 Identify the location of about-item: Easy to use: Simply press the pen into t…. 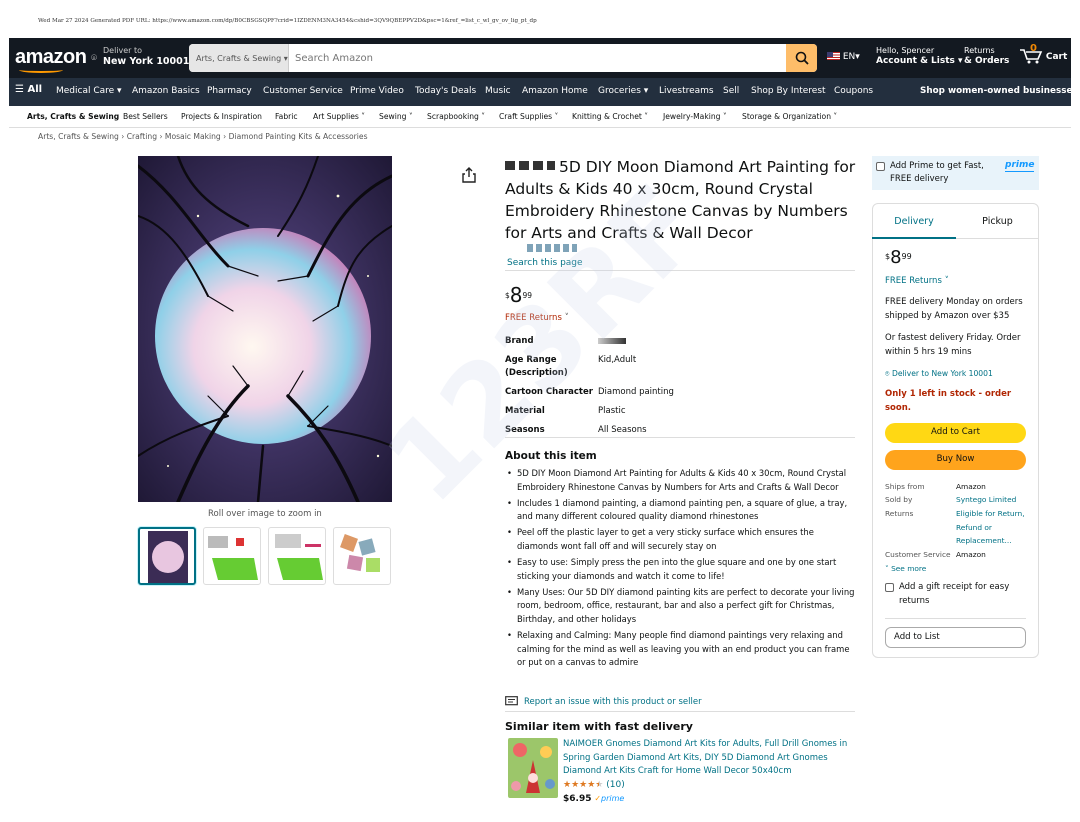
(680, 569).